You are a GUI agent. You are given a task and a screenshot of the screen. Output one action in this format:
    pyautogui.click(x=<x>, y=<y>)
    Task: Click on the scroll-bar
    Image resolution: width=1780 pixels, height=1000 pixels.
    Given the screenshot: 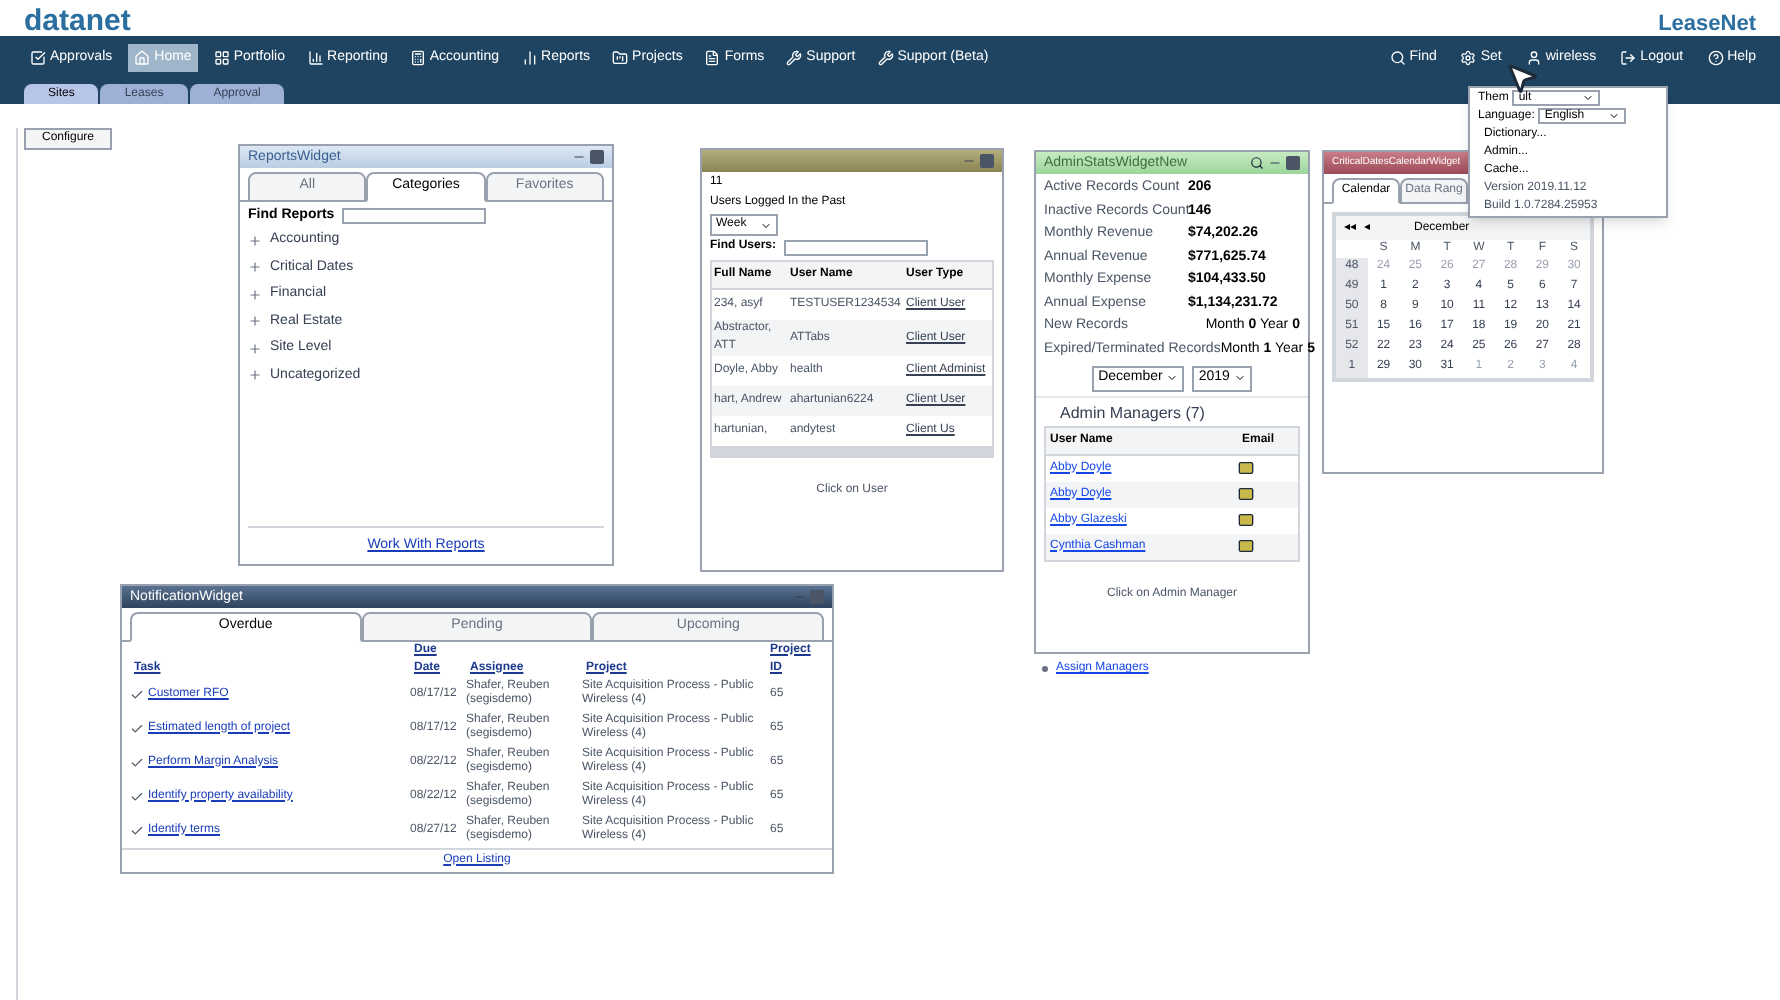 What is the action you would take?
    pyautogui.click(x=852, y=453)
    